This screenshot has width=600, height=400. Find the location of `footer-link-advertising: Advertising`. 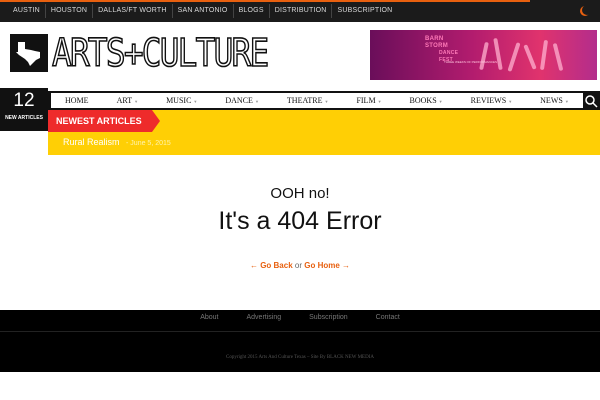

footer-link-advertising: Advertising is located at coordinates (264, 317).